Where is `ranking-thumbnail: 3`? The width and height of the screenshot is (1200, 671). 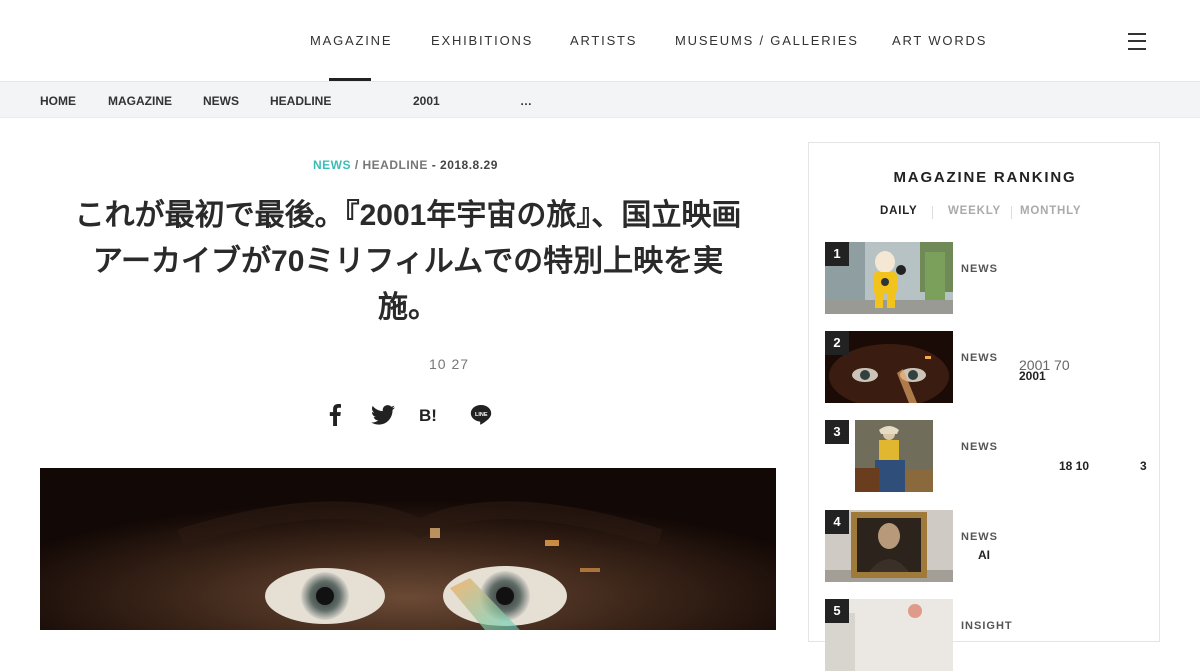
ranking-thumbnail: 3 is located at coordinates (889, 456).